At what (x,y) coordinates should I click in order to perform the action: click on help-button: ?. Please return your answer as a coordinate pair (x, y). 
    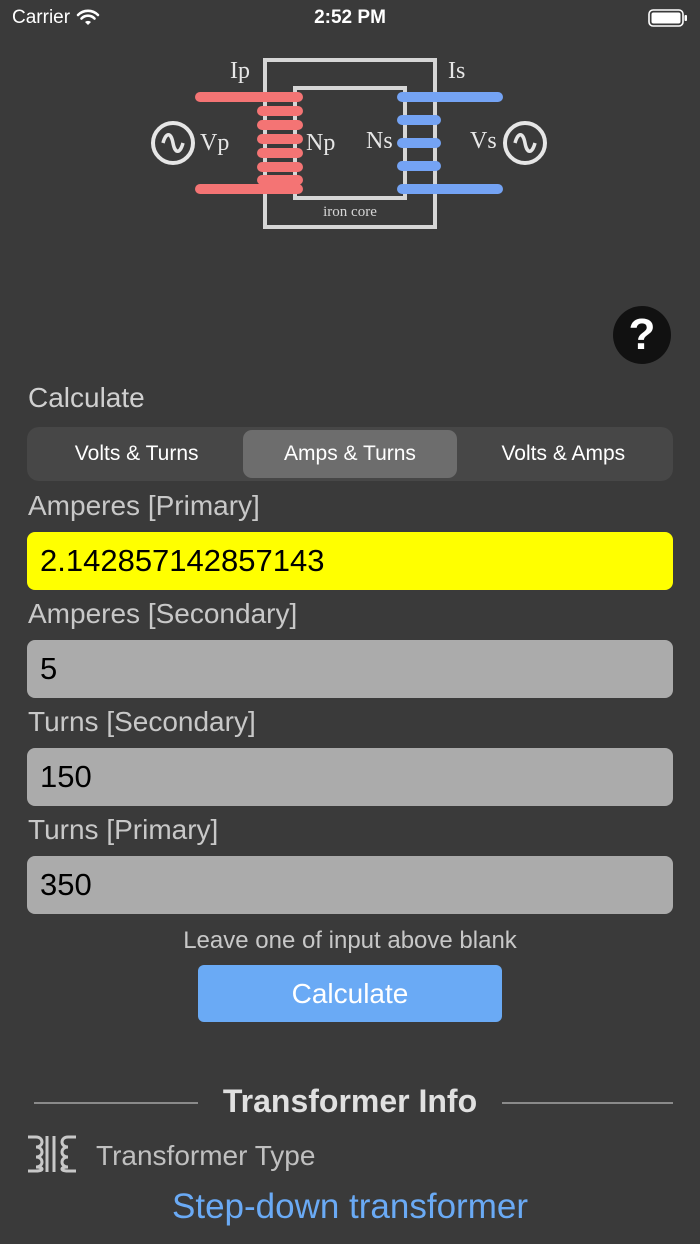
    Looking at the image, I should click on (642, 335).